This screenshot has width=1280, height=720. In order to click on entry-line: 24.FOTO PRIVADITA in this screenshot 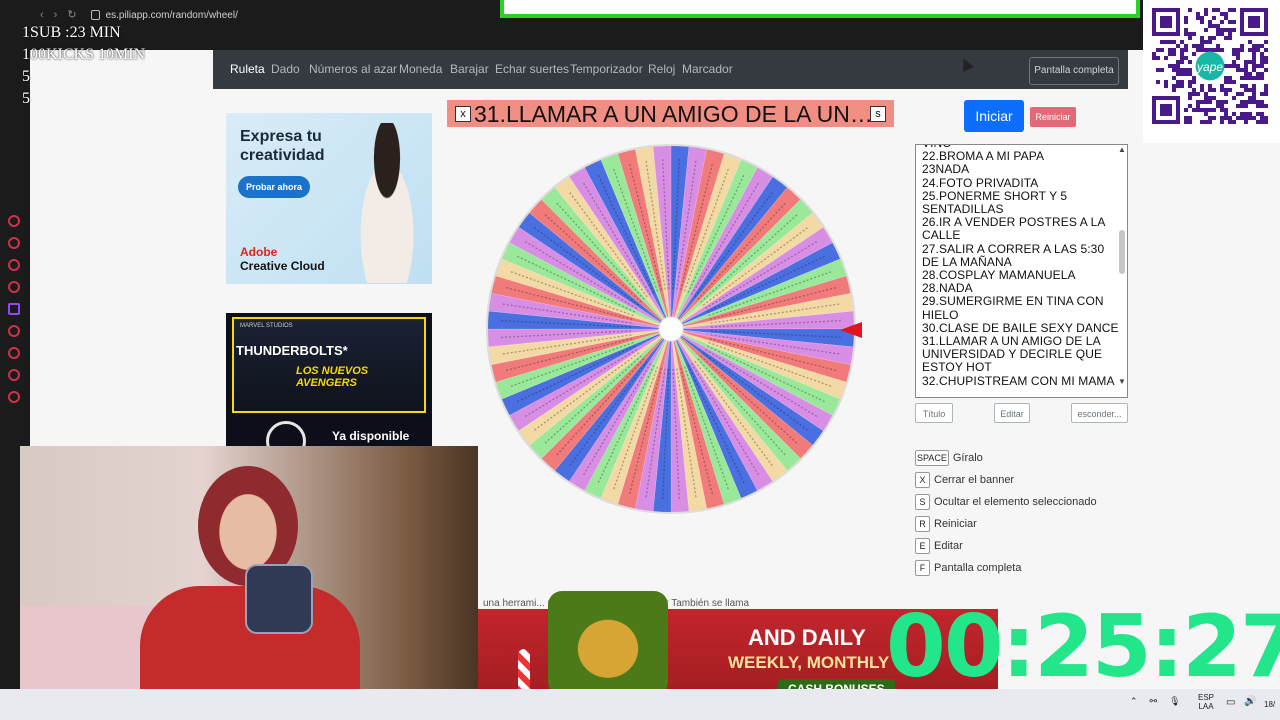, I will do `click(980, 182)`.